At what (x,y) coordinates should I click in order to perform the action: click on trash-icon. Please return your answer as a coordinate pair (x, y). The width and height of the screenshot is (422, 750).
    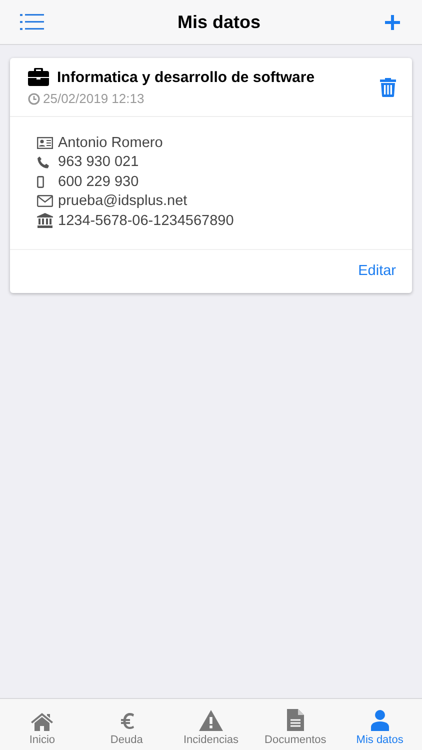
    Looking at the image, I should click on (388, 87).